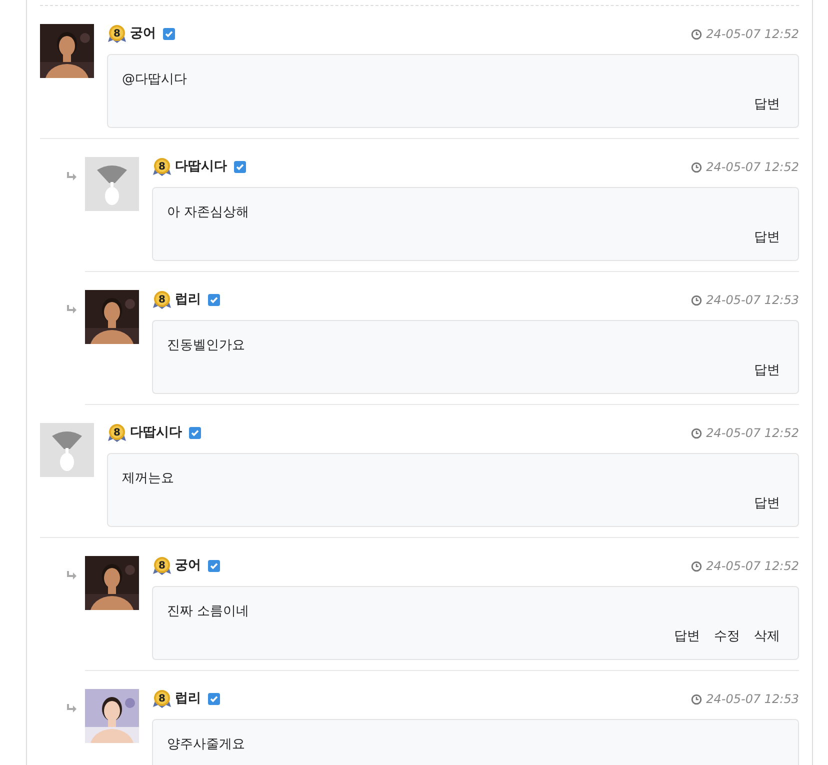  Describe the element at coordinates (206, 345) in the screenshot. I see `comment-text: 진동벨인가요` at that location.